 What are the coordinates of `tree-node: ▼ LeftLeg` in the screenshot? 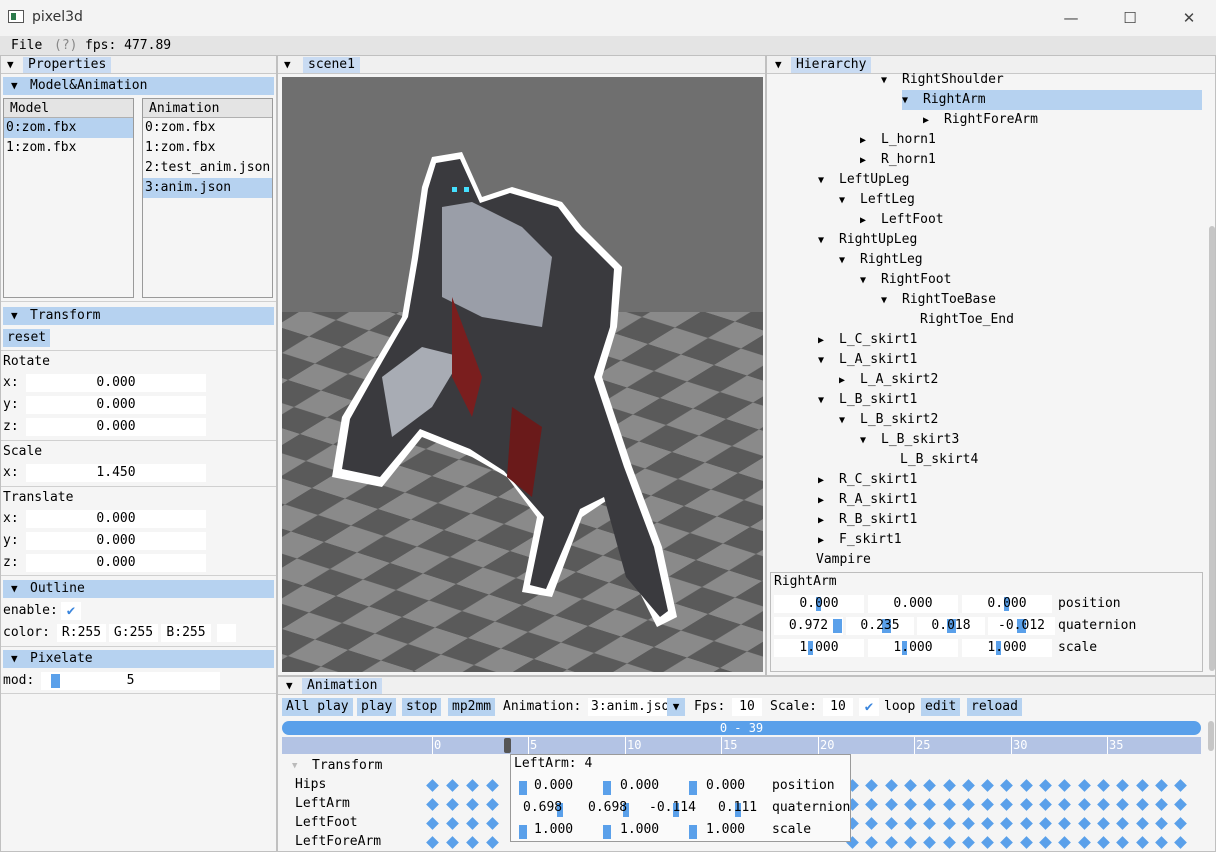 It's located at (877, 200).